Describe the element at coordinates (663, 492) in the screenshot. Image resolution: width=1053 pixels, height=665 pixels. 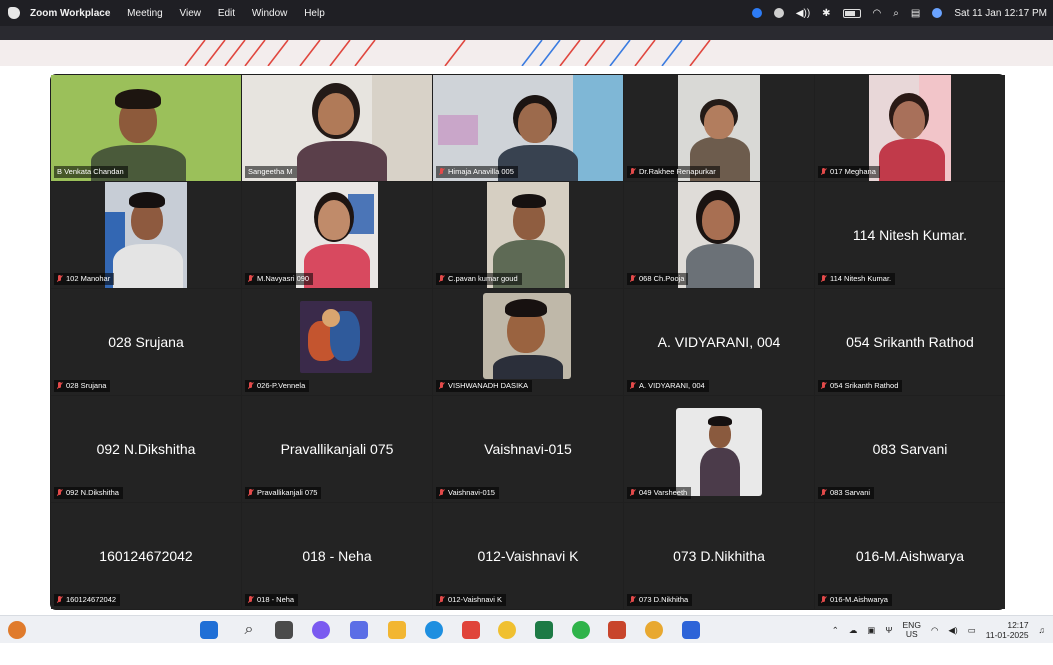
I see `participant-name: 049 Varsheeth` at that location.